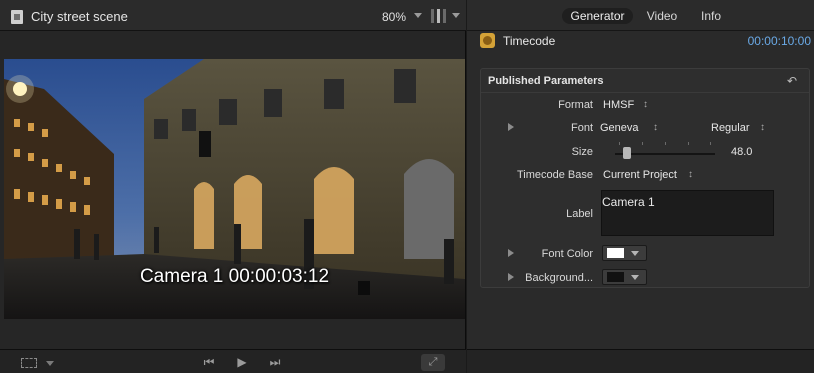 The image size is (814, 373). Describe the element at coordinates (662, 16) in the screenshot. I see `tab-video: Video` at that location.